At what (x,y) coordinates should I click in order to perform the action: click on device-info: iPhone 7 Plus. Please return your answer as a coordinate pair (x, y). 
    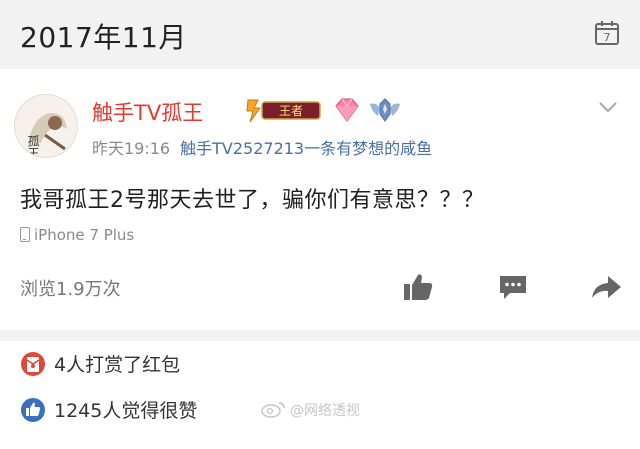
    Looking at the image, I should click on (77, 235).